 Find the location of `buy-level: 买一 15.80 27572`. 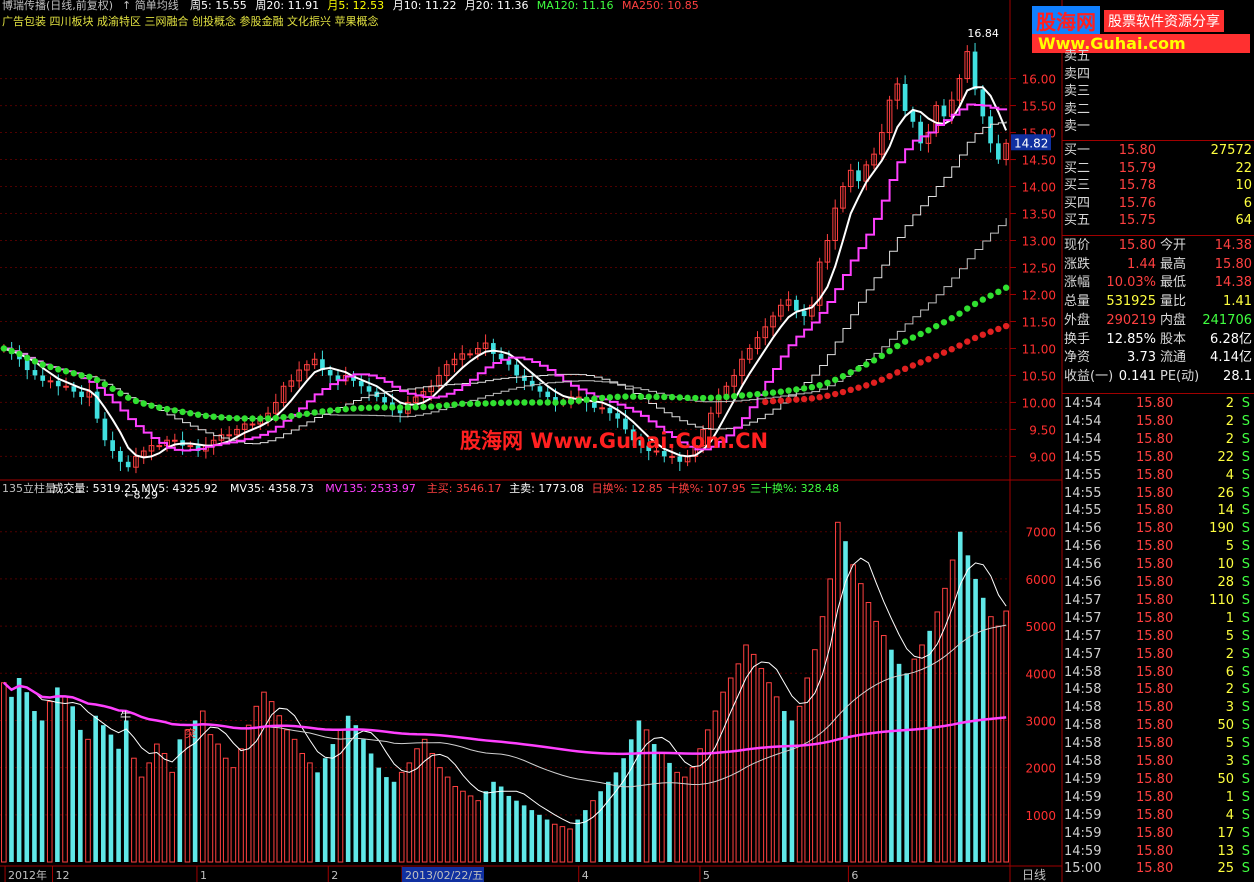

buy-level: 买一 15.80 27572 is located at coordinates (1158, 150).